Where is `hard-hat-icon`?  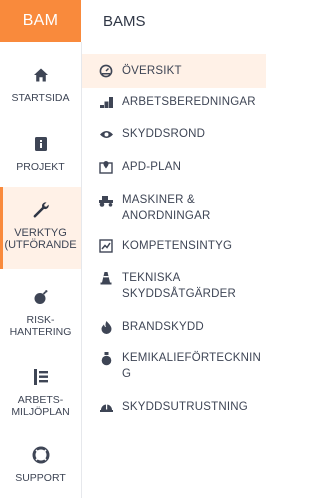
hard-hat-icon is located at coordinates (106, 407).